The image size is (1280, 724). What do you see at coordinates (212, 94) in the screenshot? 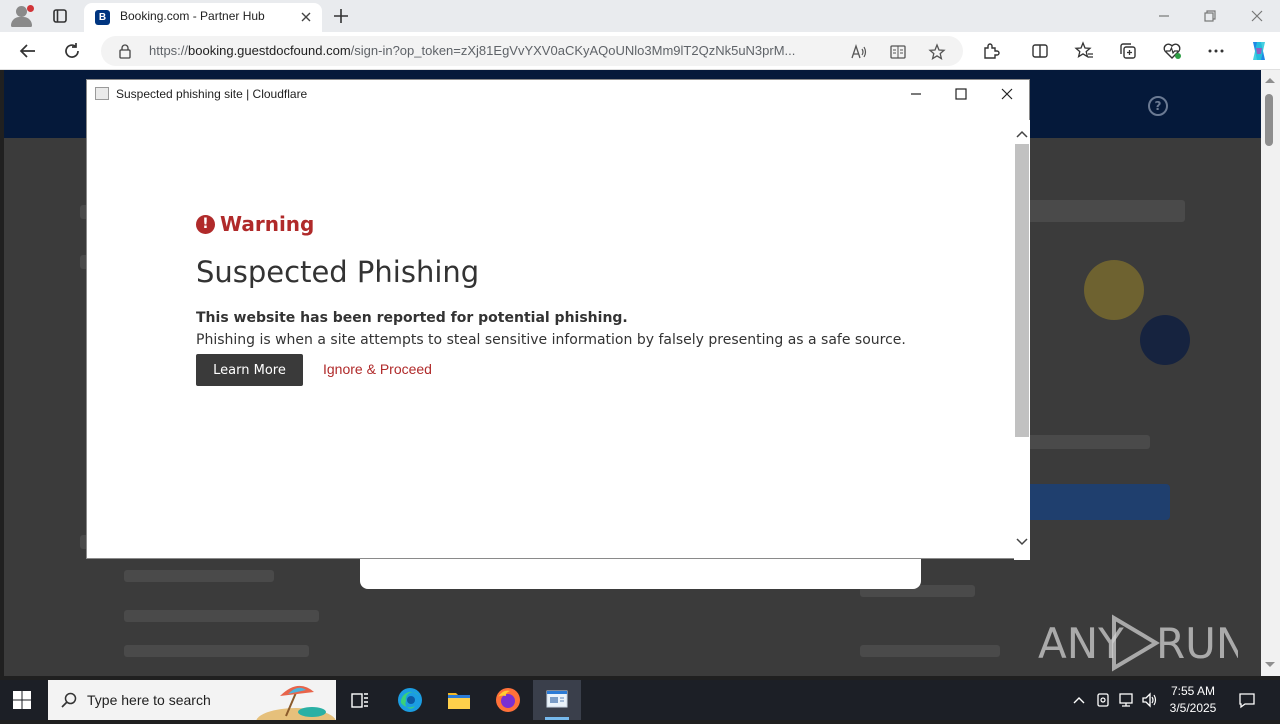
I see `popup-title: Suspected phishing site | Cloudflare` at bounding box center [212, 94].